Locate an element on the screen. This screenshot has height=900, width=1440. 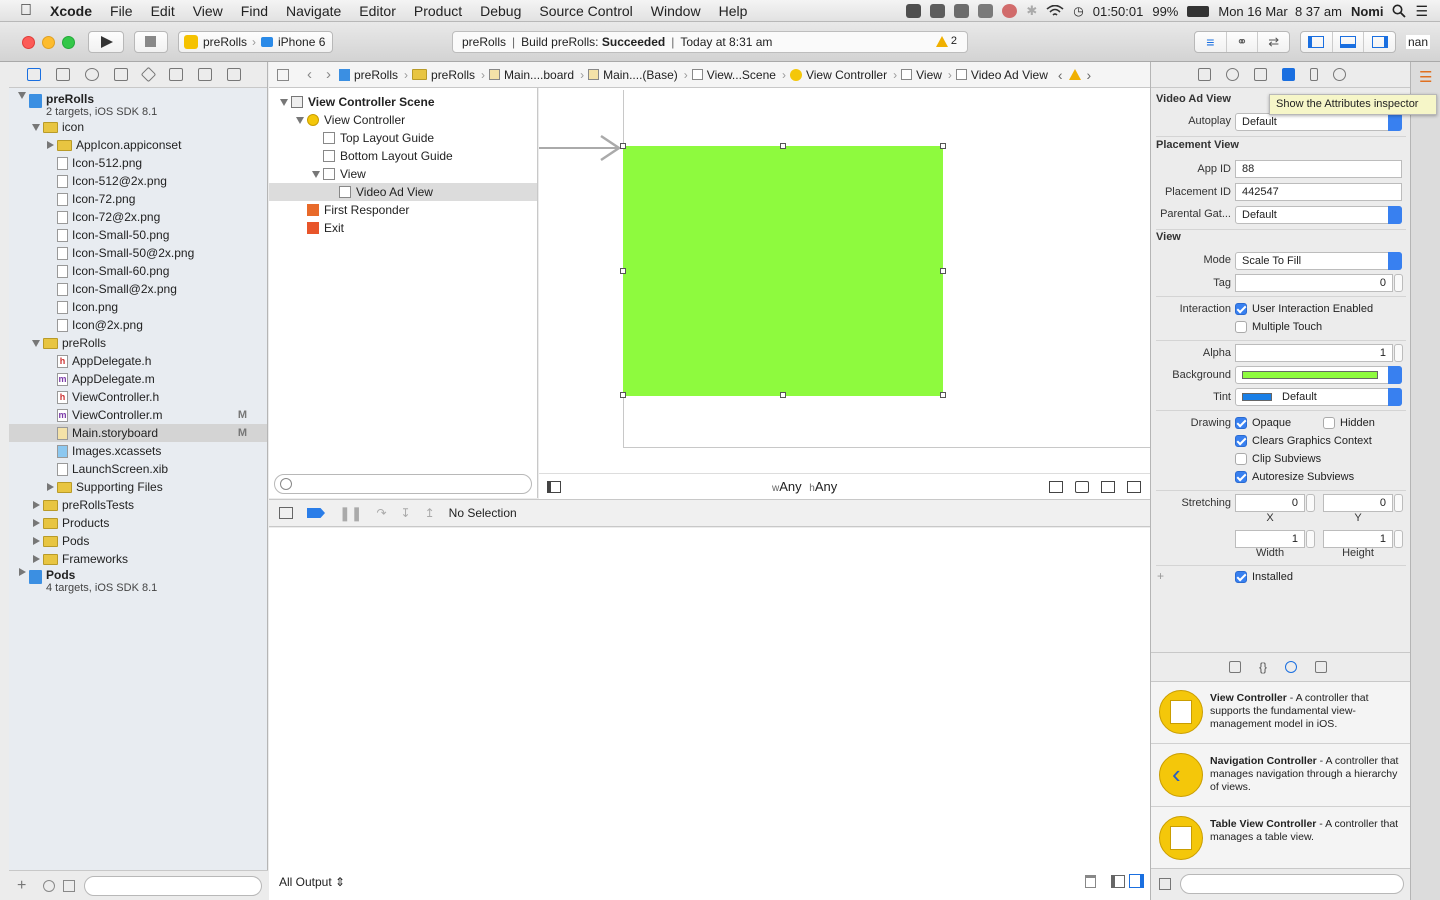
nav-row: Icon.png is located at coordinates (138, 307).